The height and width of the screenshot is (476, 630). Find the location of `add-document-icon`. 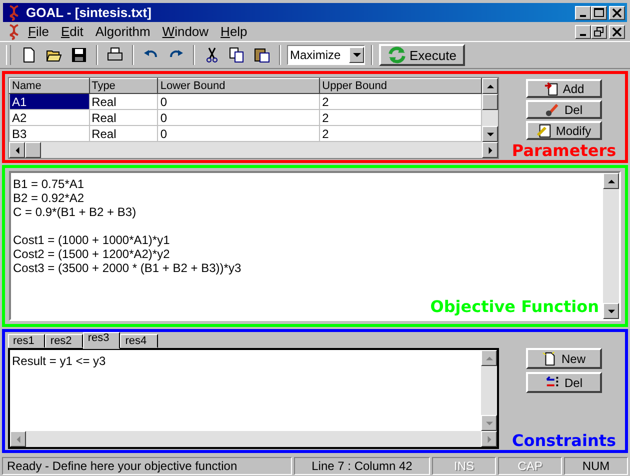

add-document-icon is located at coordinates (551, 88).